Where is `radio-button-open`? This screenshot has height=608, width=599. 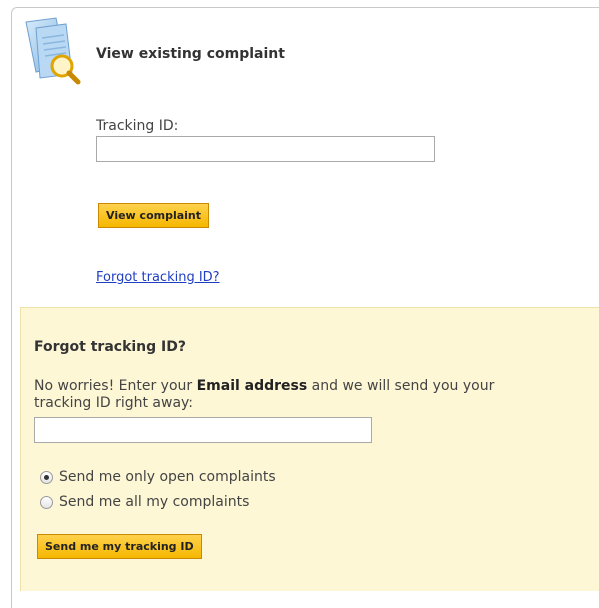
radio-button-open is located at coordinates (46, 477).